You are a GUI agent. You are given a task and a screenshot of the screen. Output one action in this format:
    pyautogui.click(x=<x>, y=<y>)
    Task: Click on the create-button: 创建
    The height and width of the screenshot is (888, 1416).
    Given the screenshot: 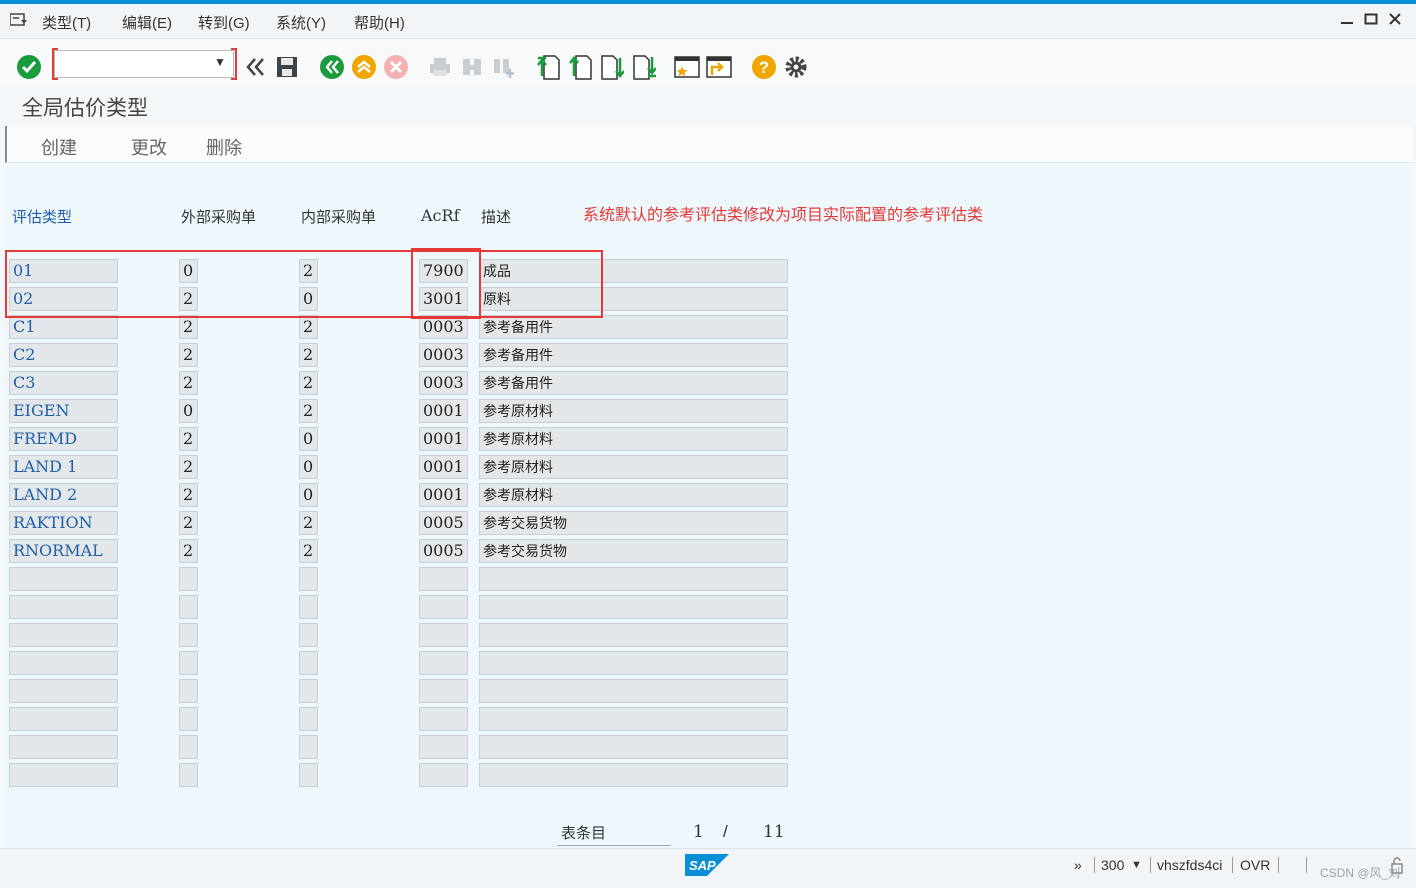 What is the action you would take?
    pyautogui.click(x=59, y=147)
    